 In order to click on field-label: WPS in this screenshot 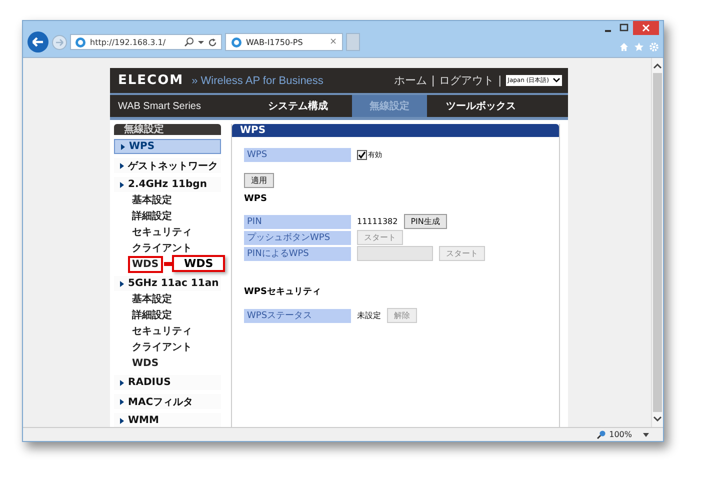, I will do `click(297, 155)`.